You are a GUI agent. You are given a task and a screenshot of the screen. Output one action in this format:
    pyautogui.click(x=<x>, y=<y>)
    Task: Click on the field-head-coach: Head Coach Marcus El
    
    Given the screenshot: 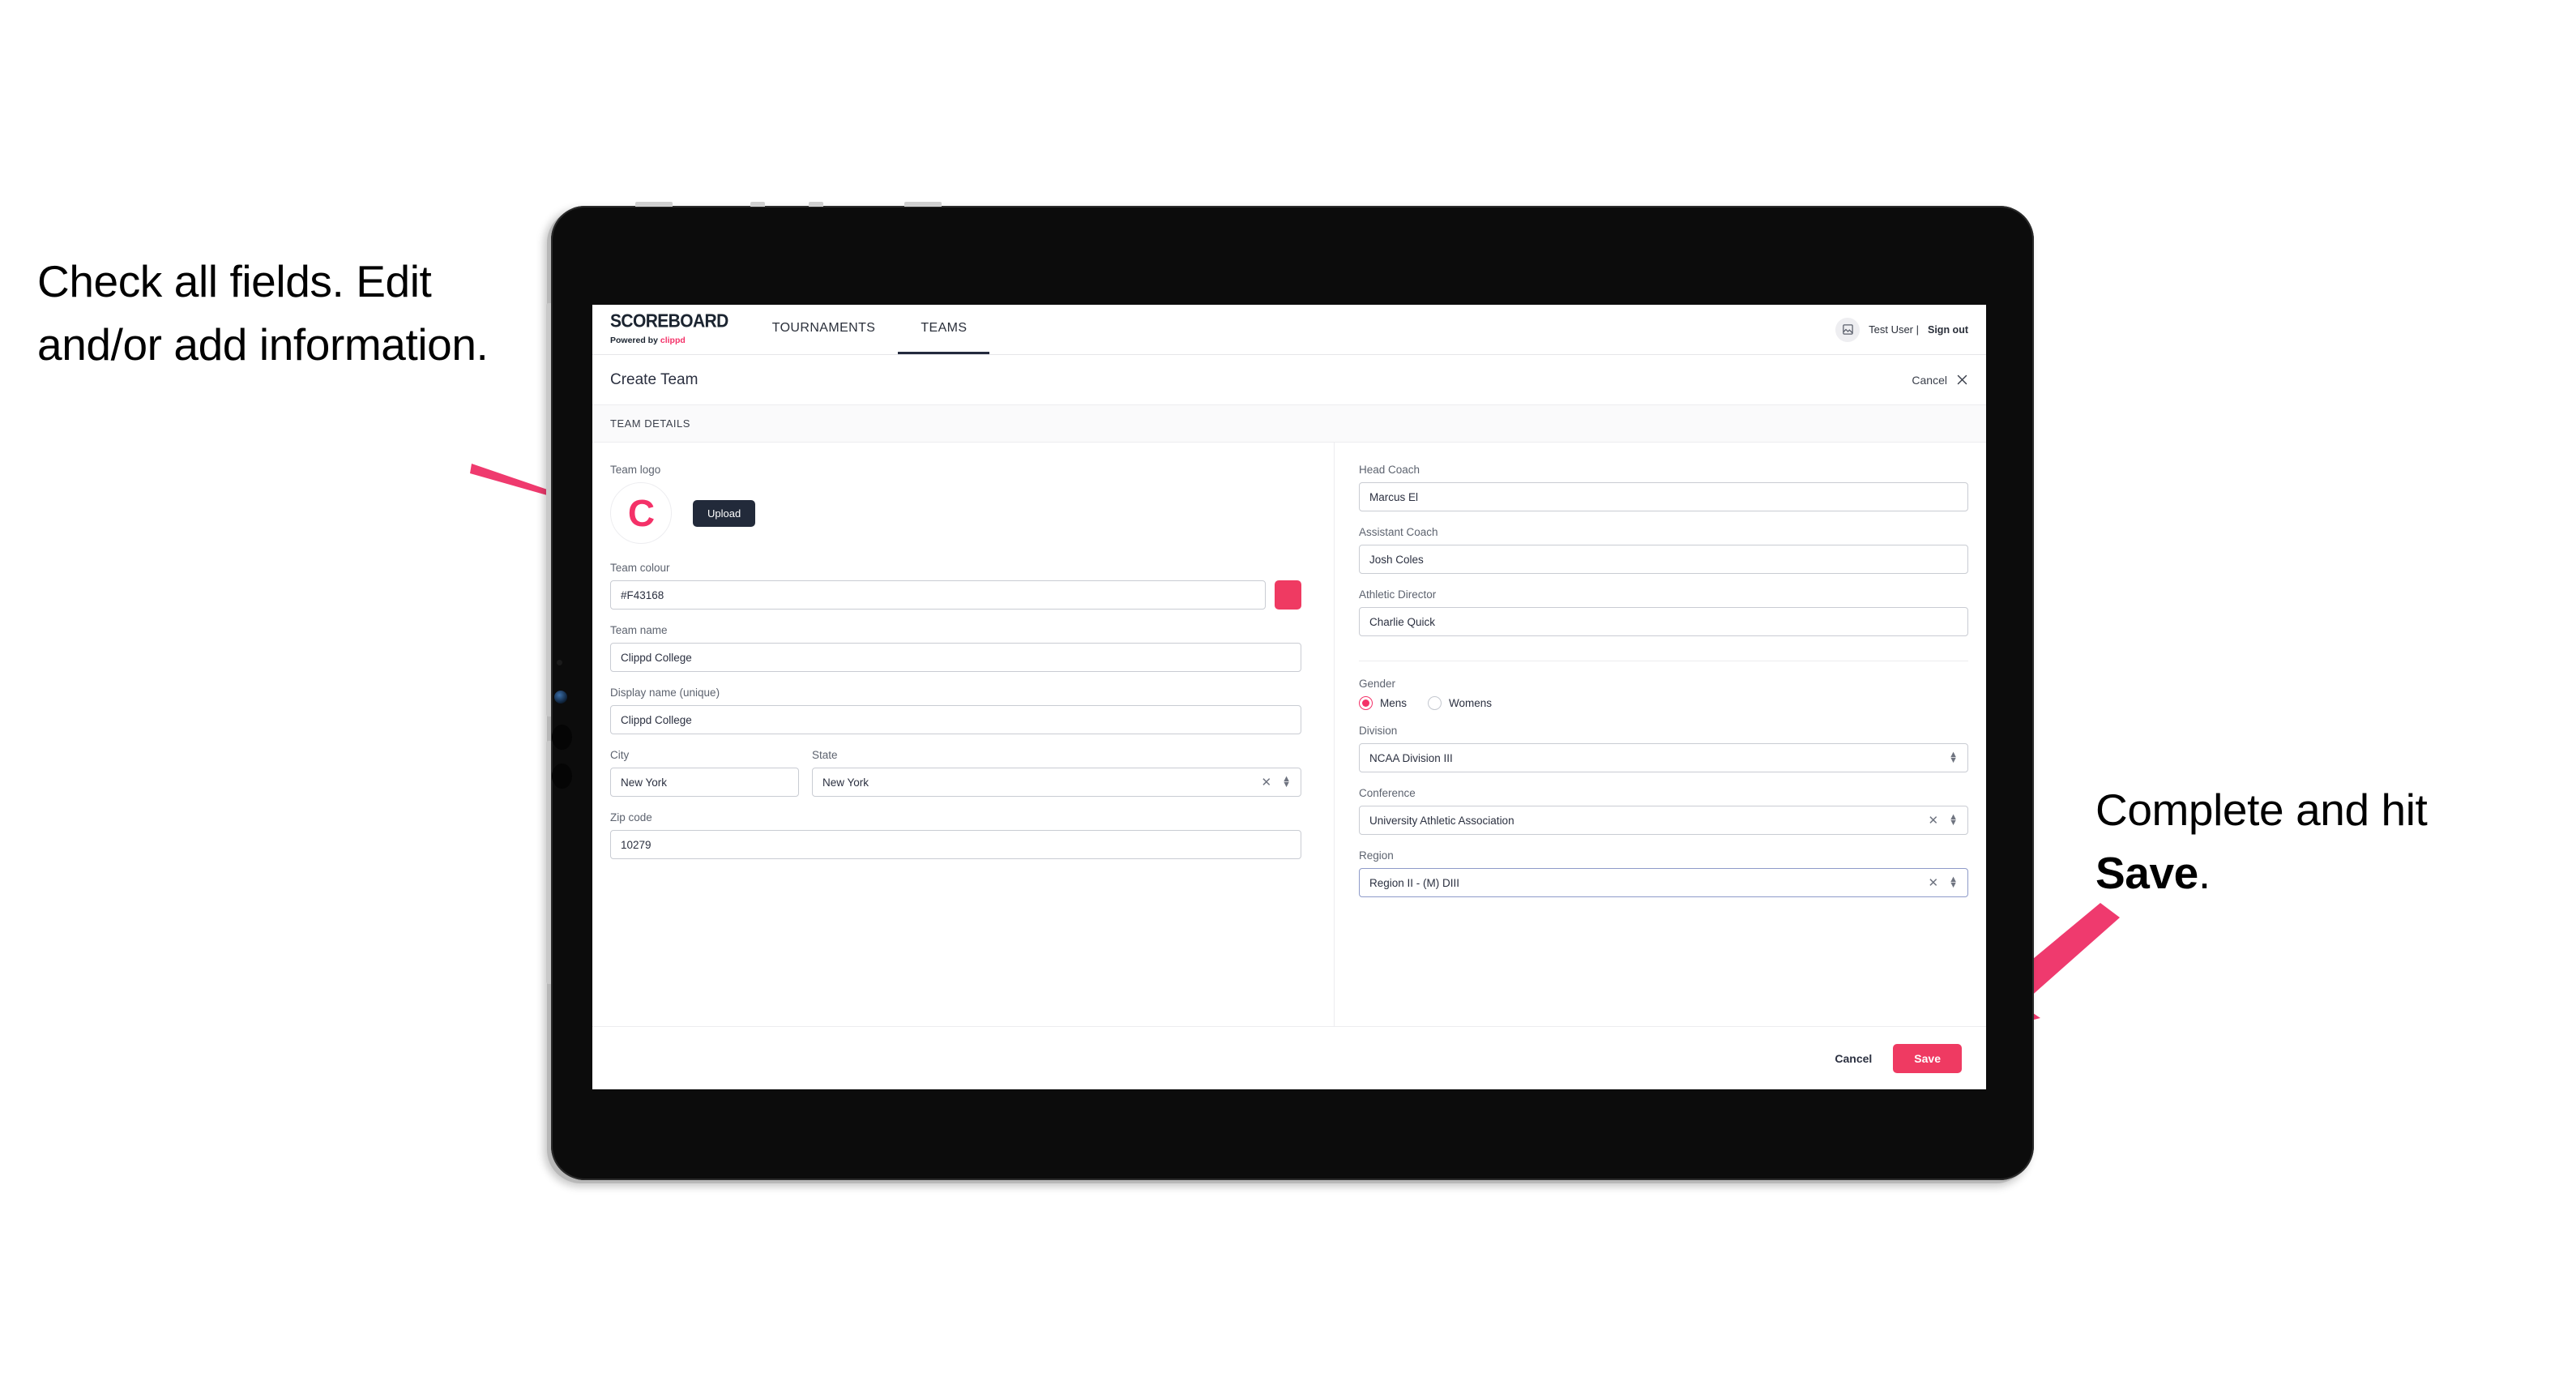 What is the action you would take?
    pyautogui.click(x=1663, y=487)
    